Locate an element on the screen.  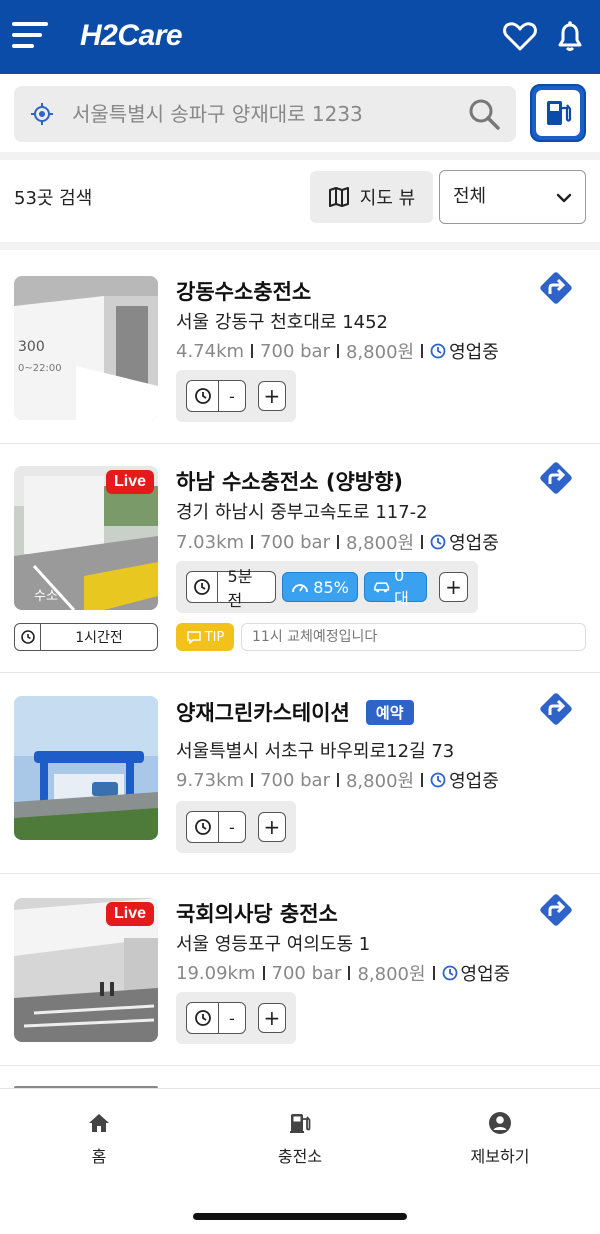
result-count: 53곳 검색 is located at coordinates (53, 198).